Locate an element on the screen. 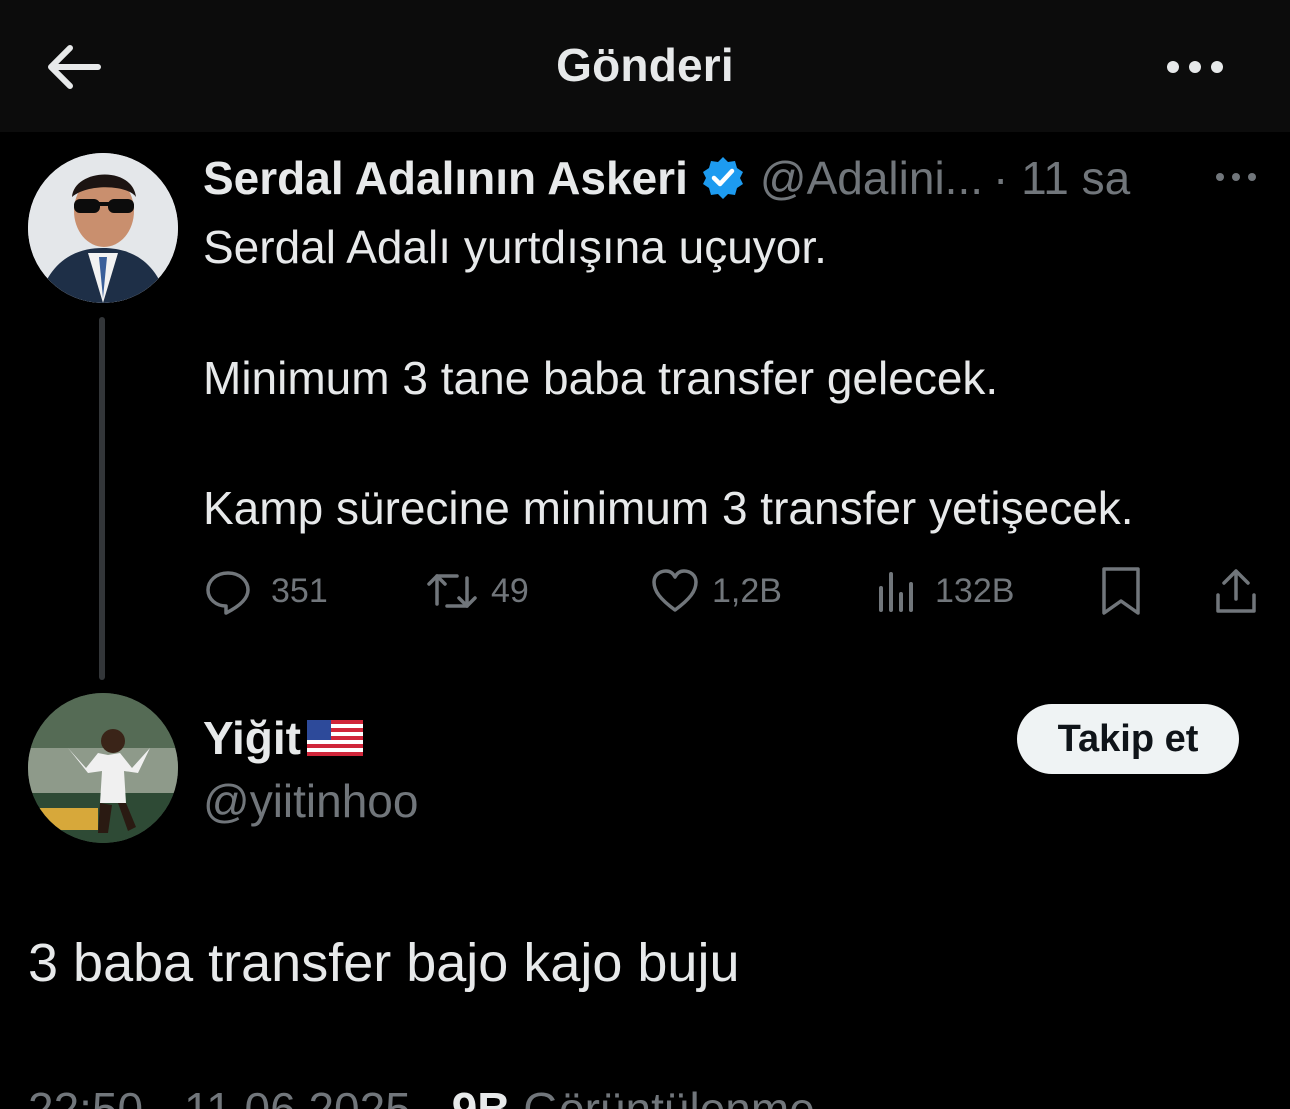  views-button: 132B is located at coordinates (944, 591).